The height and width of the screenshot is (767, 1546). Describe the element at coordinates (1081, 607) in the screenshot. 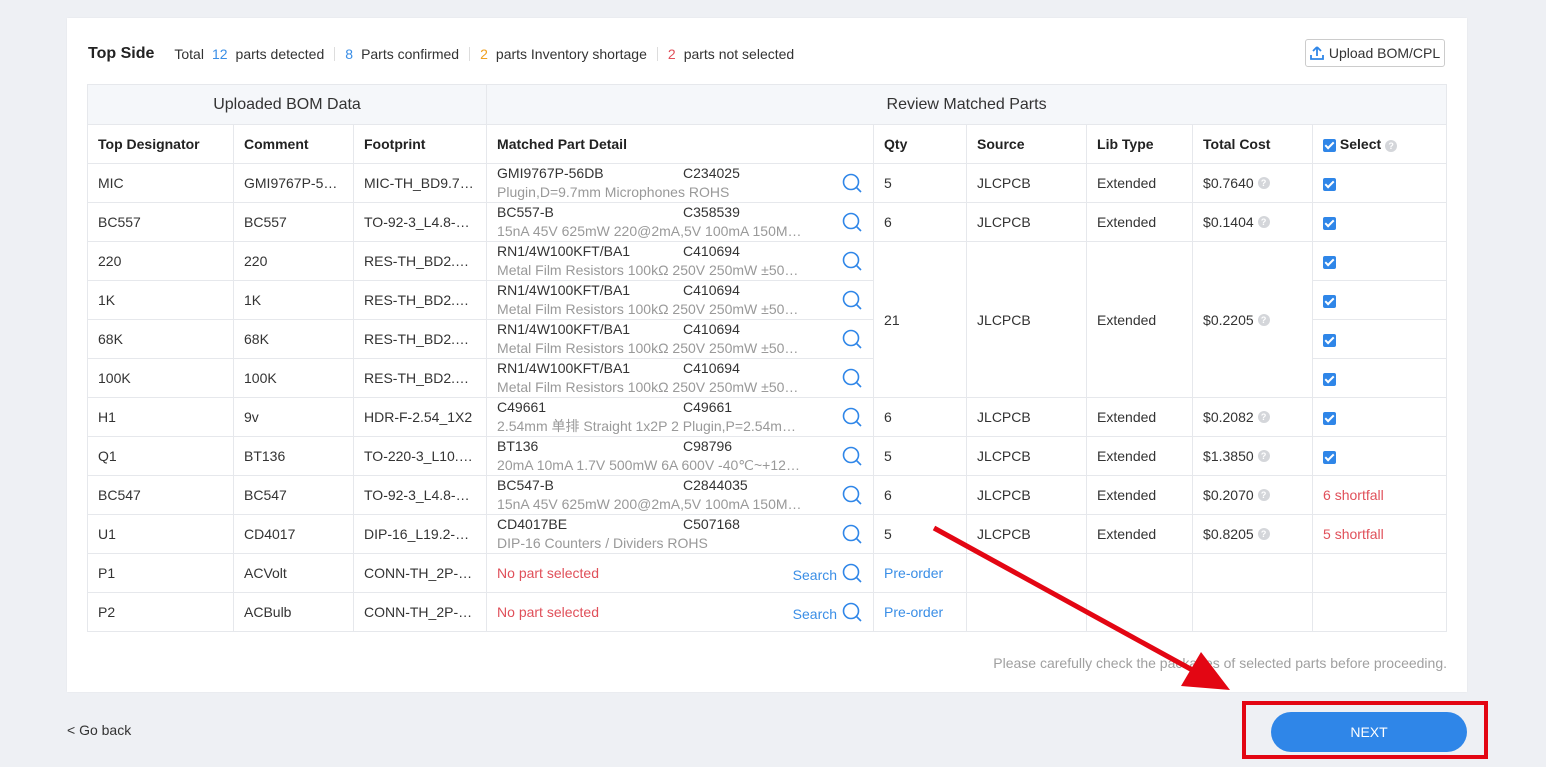

I see `annotation-arrow` at that location.